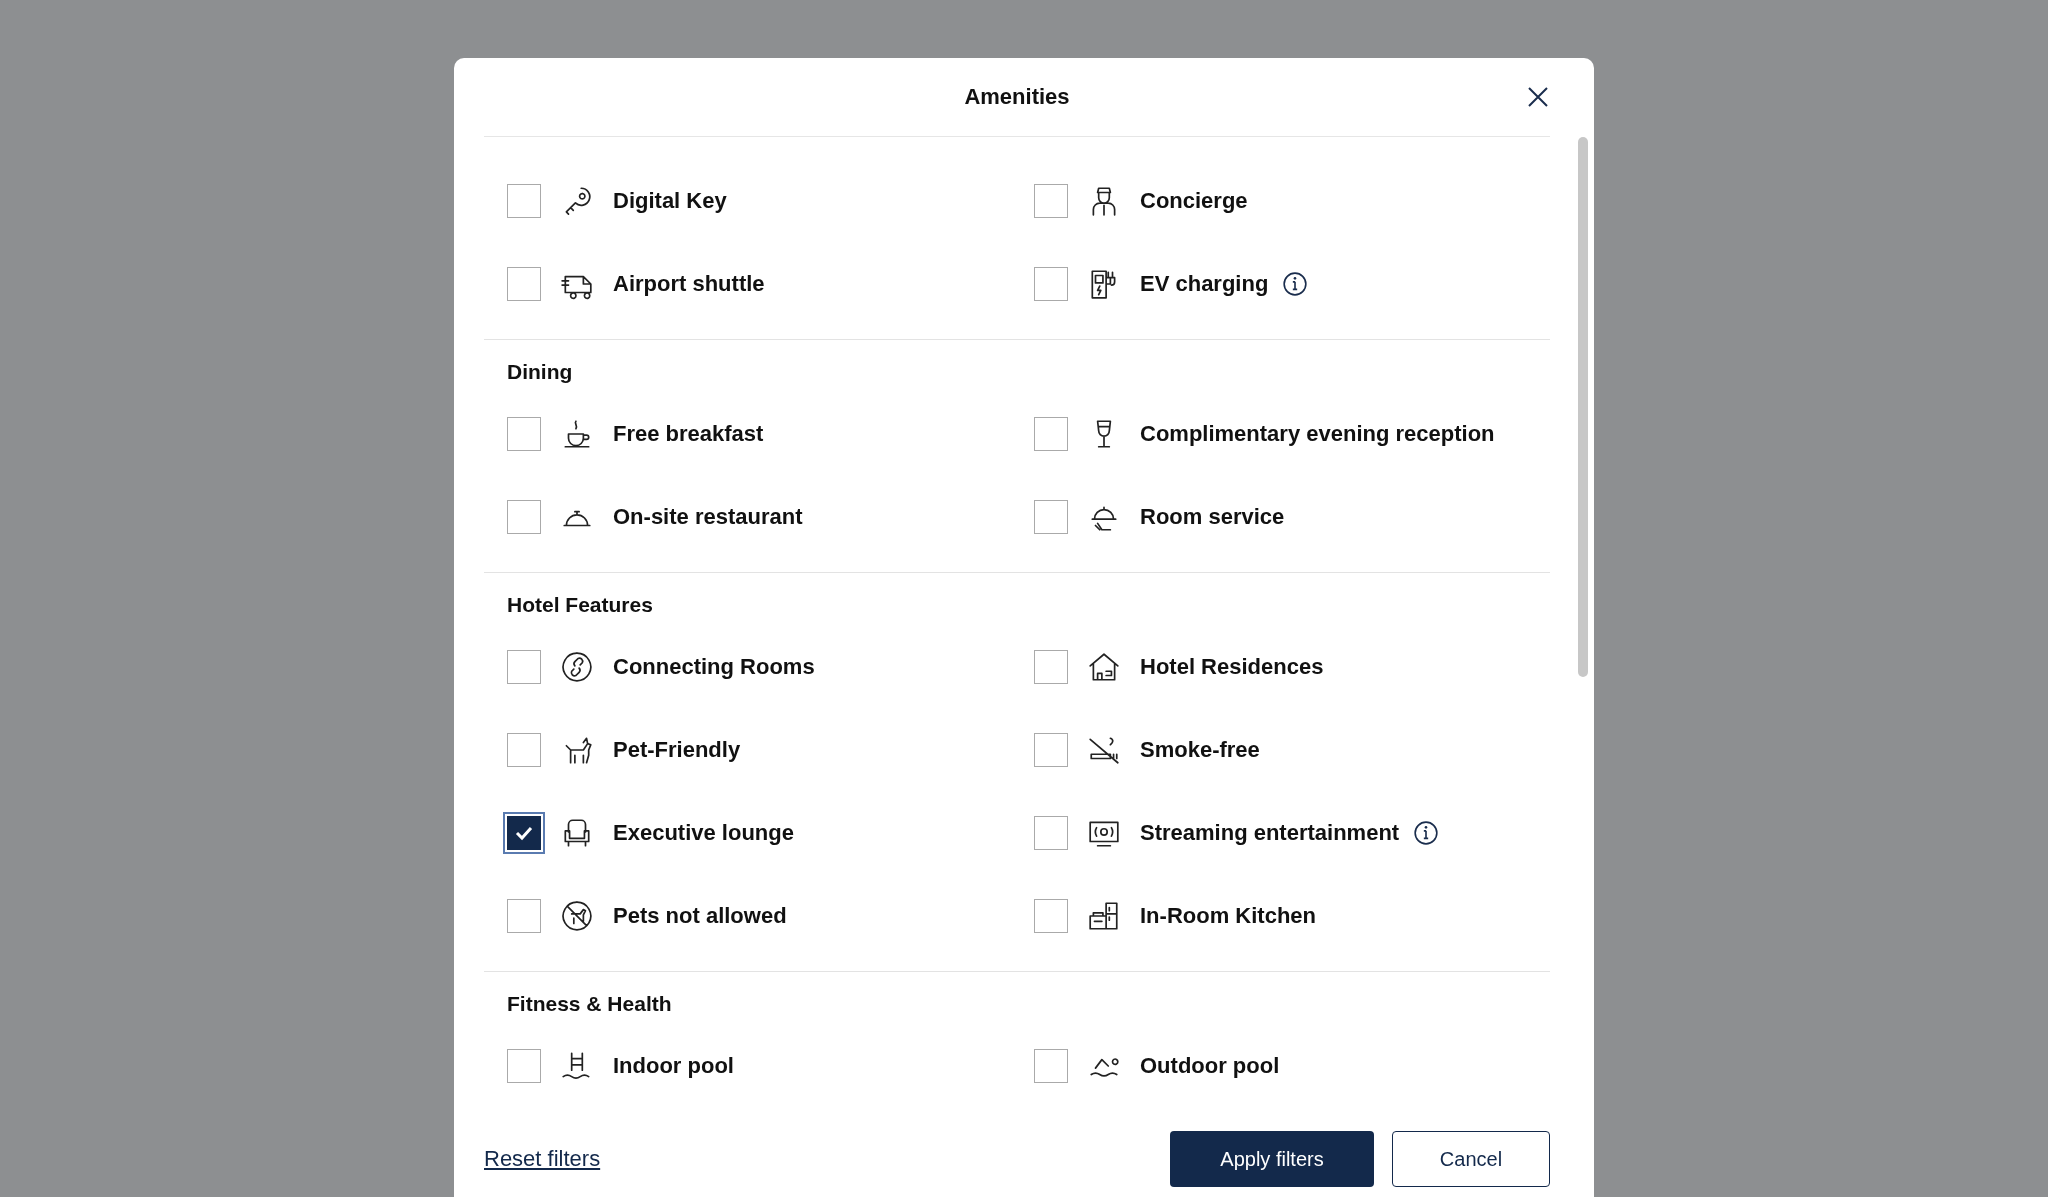  What do you see at coordinates (1228, 915) in the screenshot?
I see `amenity-label: In-Room Kitchen` at bounding box center [1228, 915].